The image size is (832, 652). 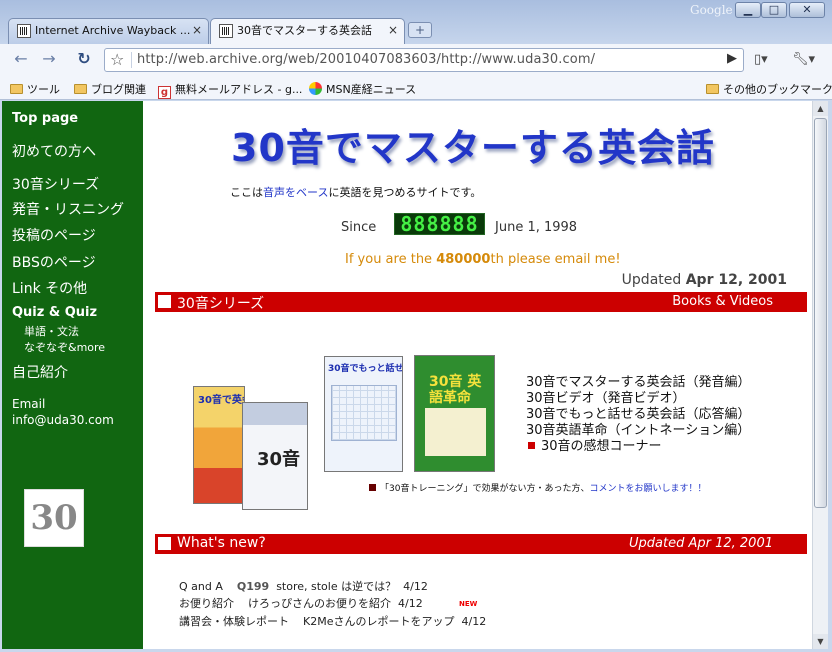 What do you see at coordinates (481, 544) in the screenshot?
I see `news-header-bar: What's new? Updated Apr 12, 2001` at bounding box center [481, 544].